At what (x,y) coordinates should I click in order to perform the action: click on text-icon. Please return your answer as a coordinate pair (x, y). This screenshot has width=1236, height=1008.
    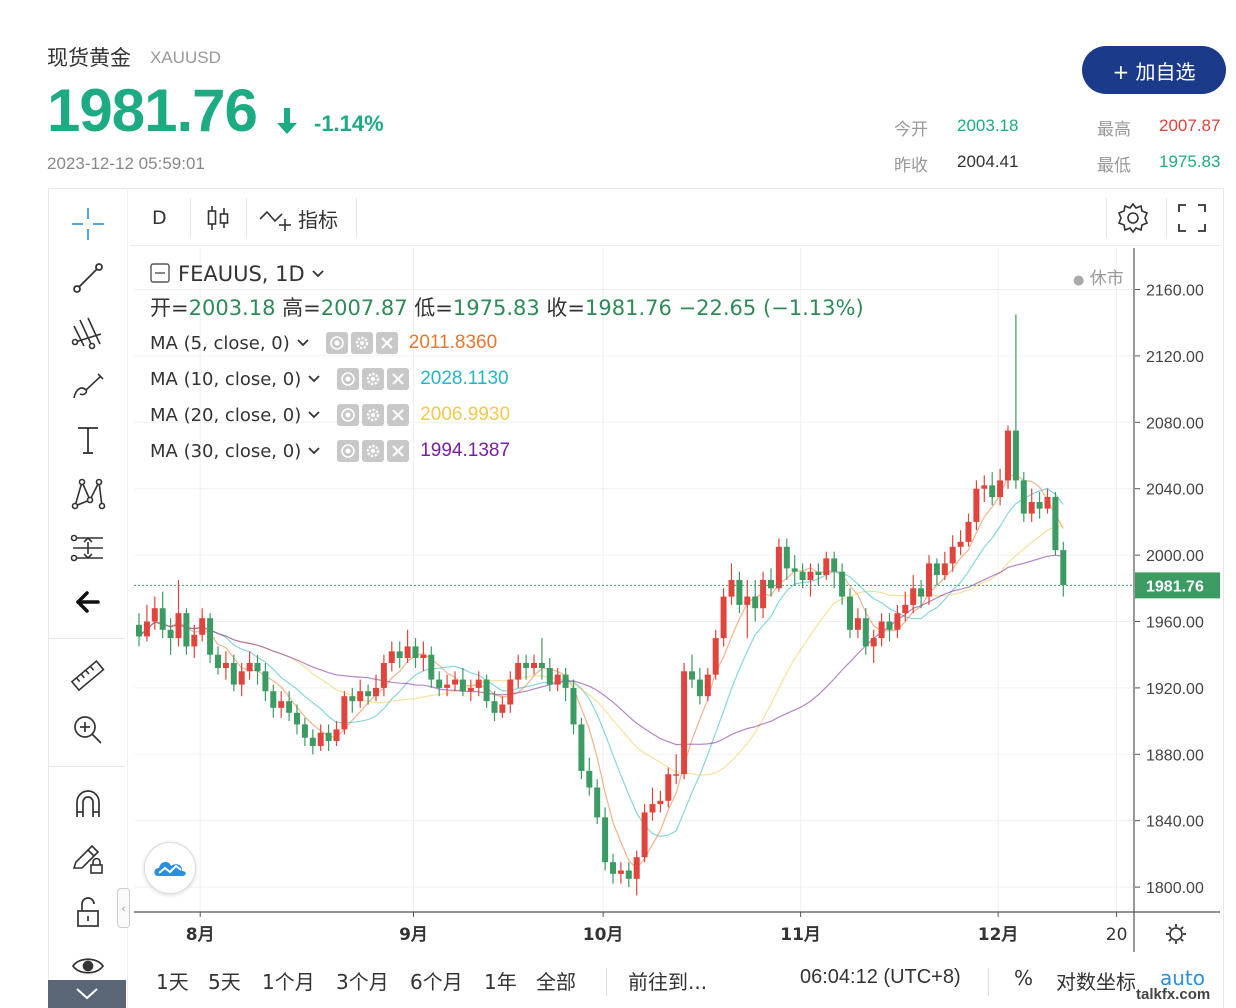
    Looking at the image, I should click on (88, 440).